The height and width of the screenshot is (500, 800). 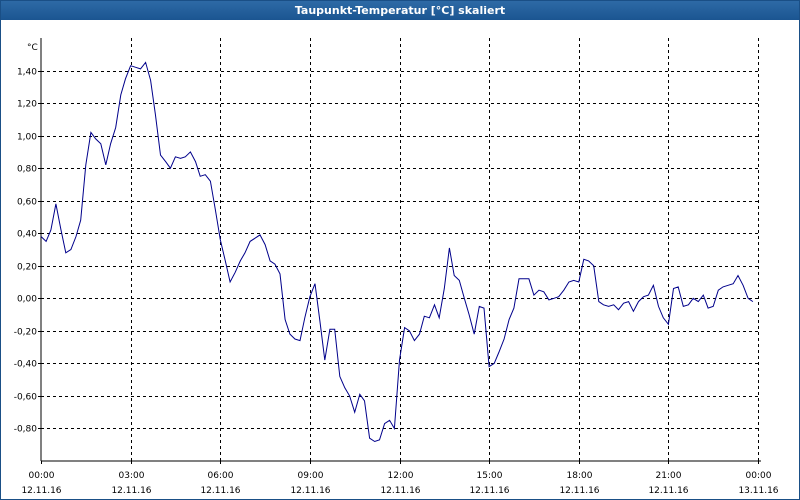 I want to click on y-tick-label: -0,80, so click(x=26, y=430).